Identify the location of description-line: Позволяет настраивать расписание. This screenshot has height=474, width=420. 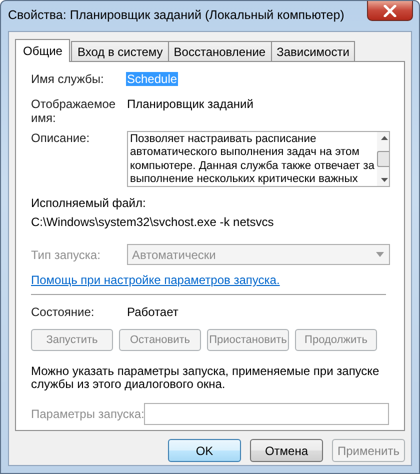
(224, 139).